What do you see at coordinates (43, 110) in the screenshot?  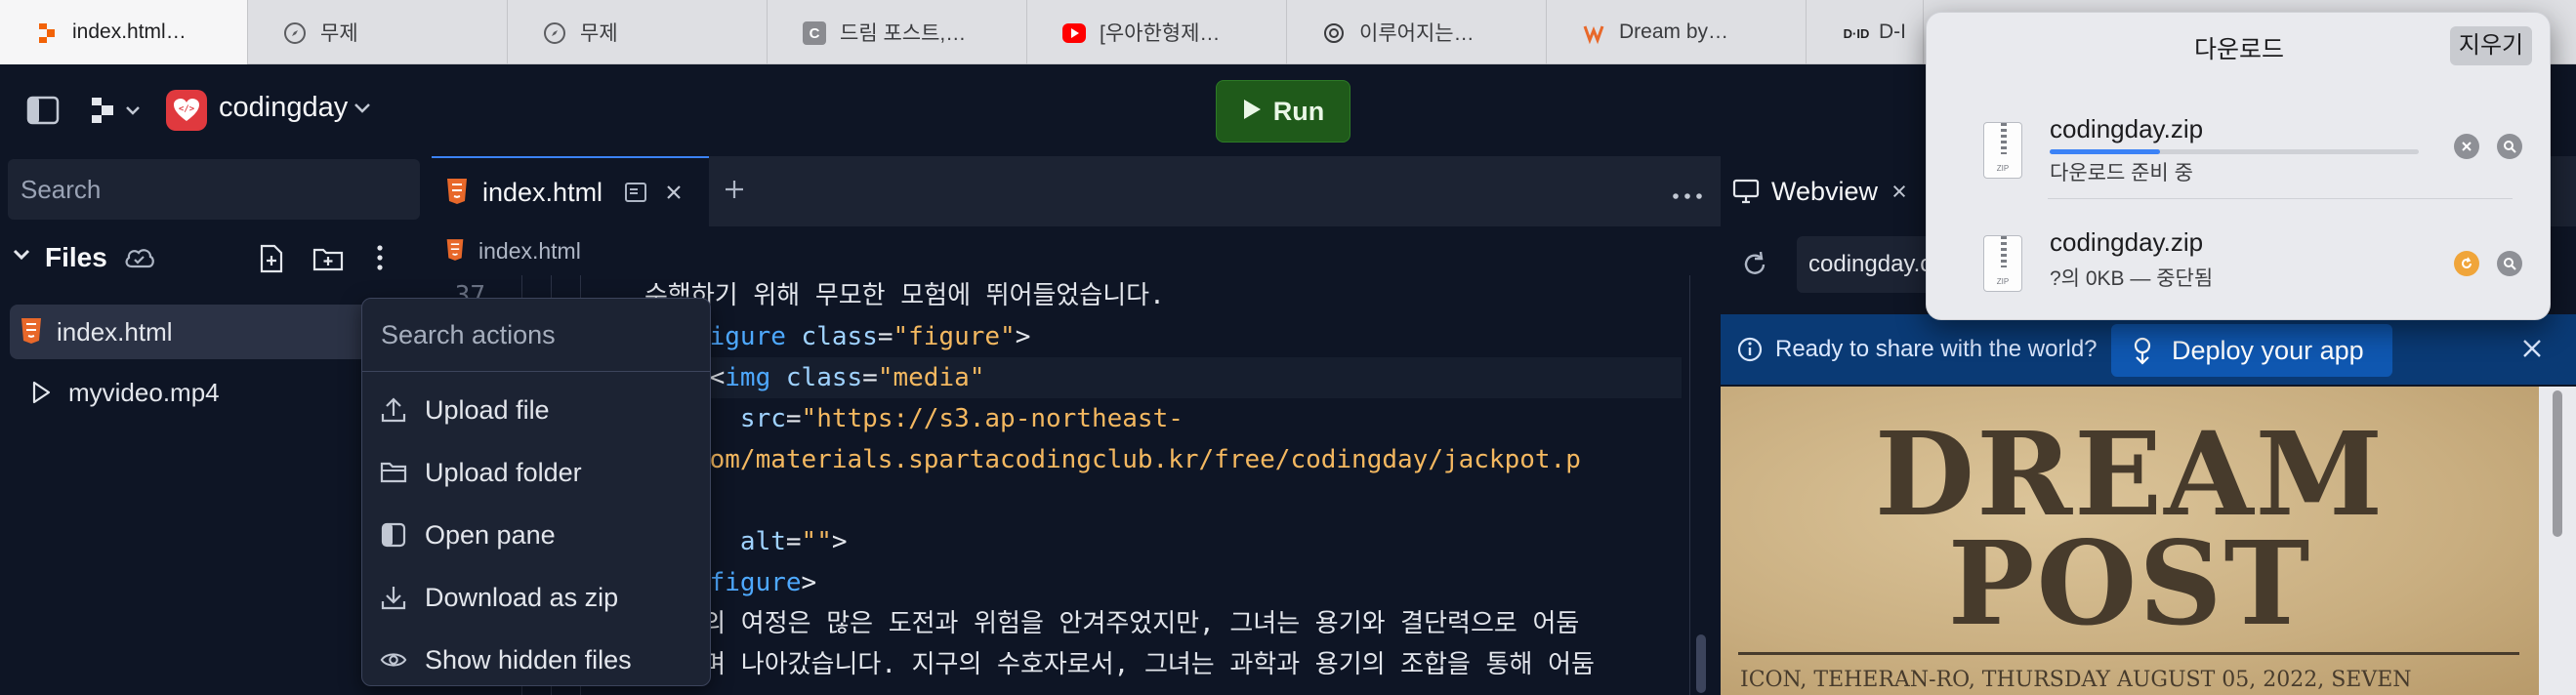 I see `toggle-sidebar-icon` at bounding box center [43, 110].